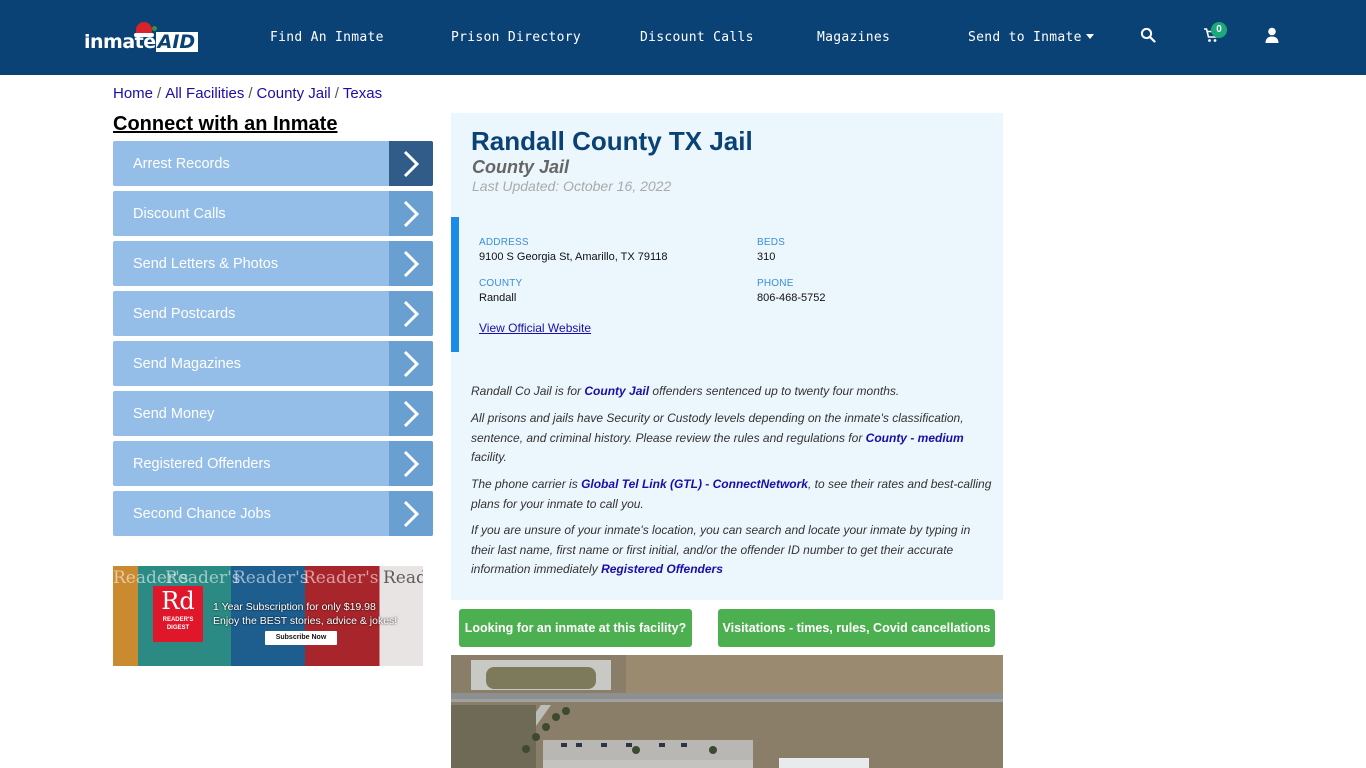  I want to click on ad-subheadline: Enjoy the BEST stories, advice & jokes!, so click(305, 621).